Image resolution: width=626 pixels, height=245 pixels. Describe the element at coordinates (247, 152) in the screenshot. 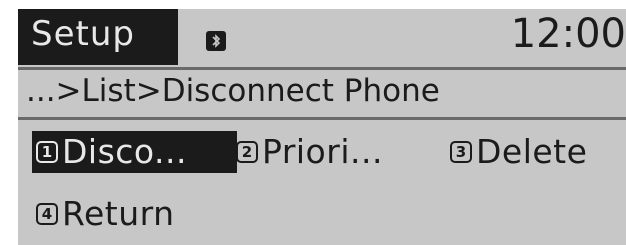

I see `number-badge: 2` at that location.